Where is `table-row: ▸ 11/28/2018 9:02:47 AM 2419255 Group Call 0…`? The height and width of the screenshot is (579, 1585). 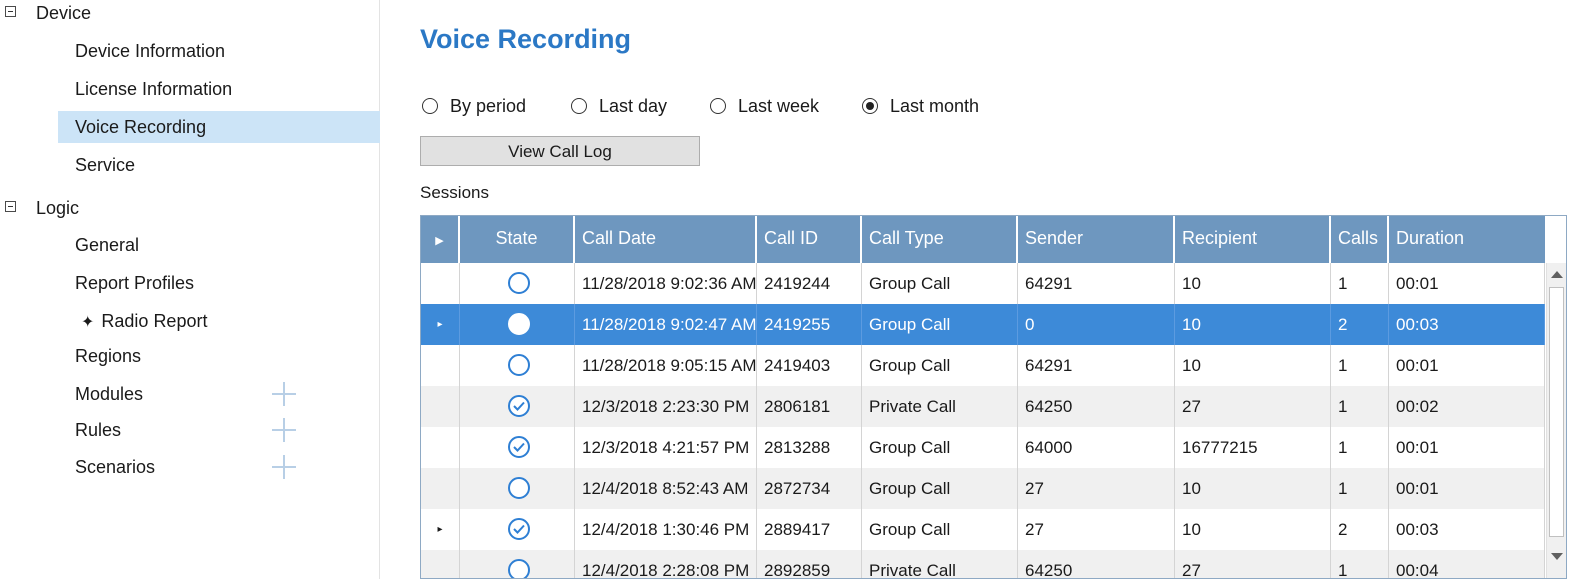
table-row: ▸ 11/28/2018 9:02:47 AM 2419255 Group Call 0… is located at coordinates (983, 324).